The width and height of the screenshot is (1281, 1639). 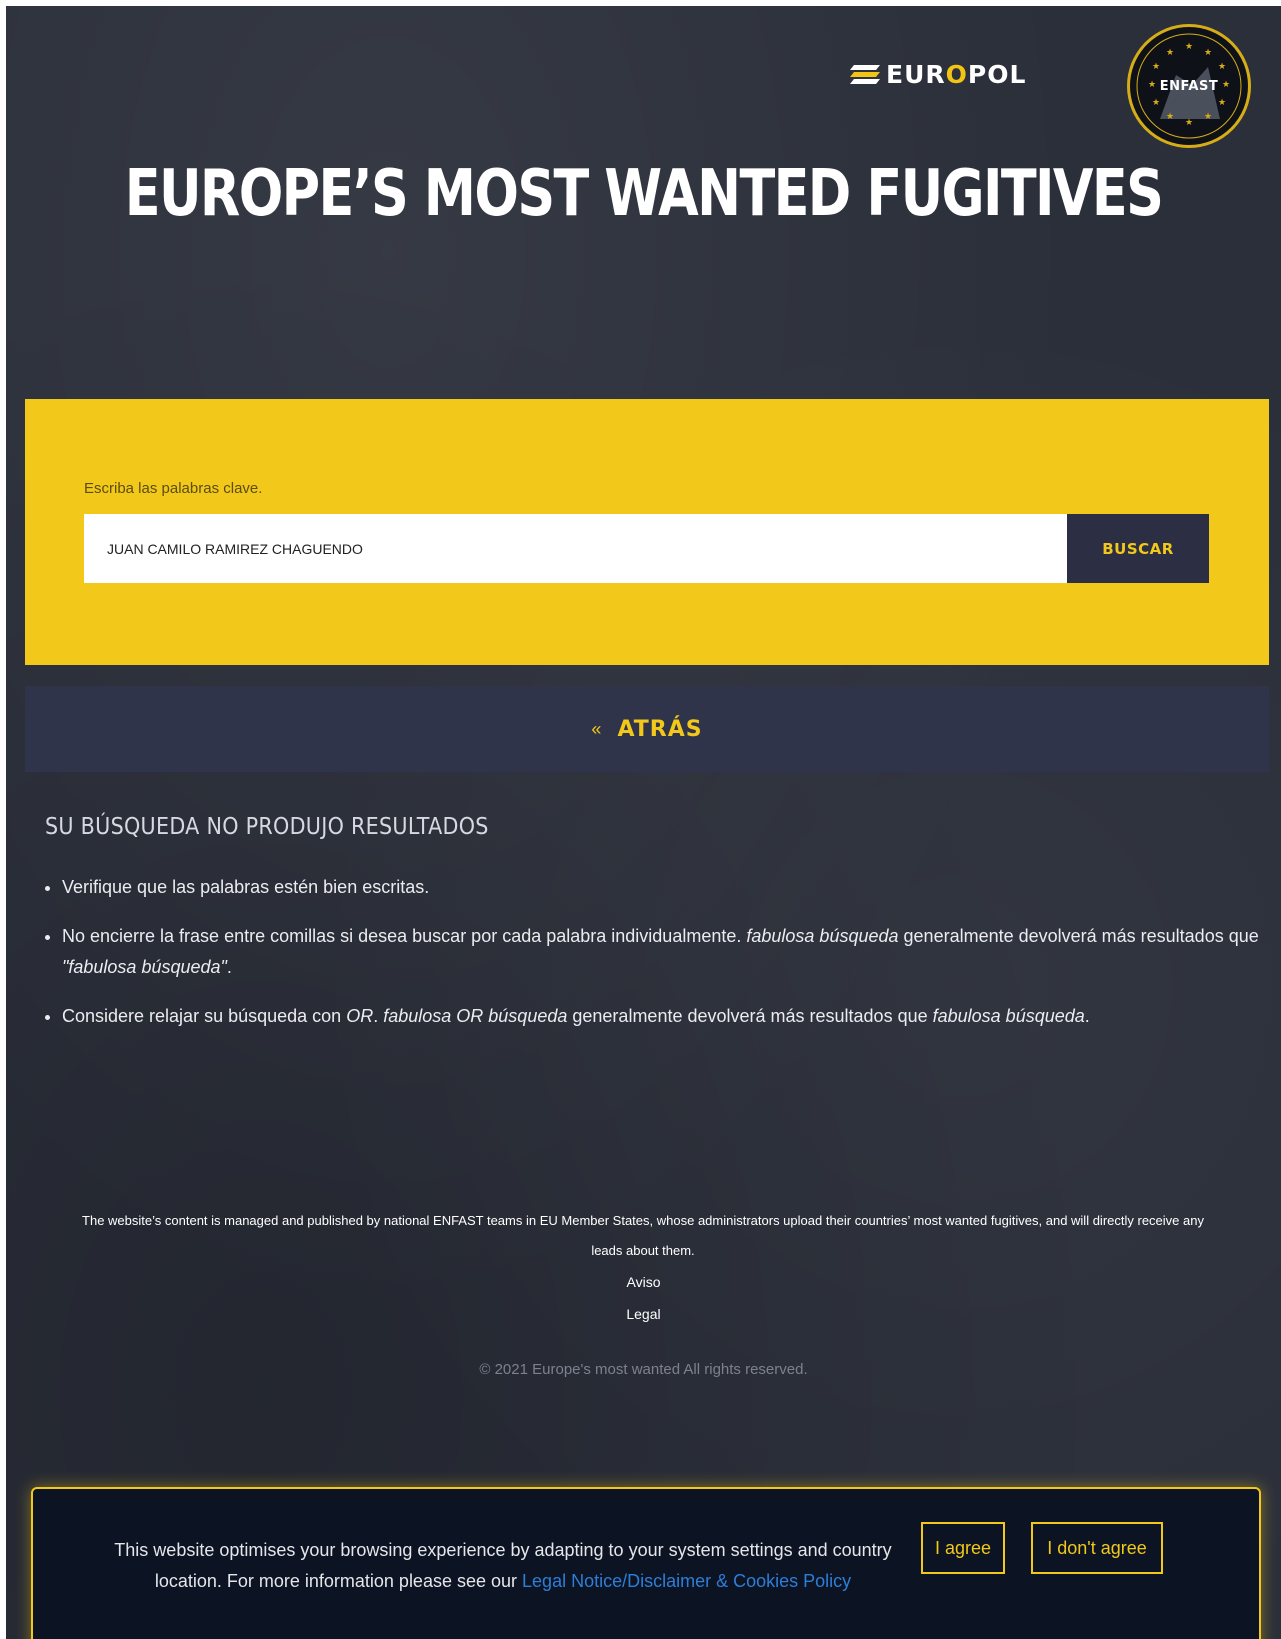 I want to click on europol-logo: EUROPOL, so click(x=938, y=75).